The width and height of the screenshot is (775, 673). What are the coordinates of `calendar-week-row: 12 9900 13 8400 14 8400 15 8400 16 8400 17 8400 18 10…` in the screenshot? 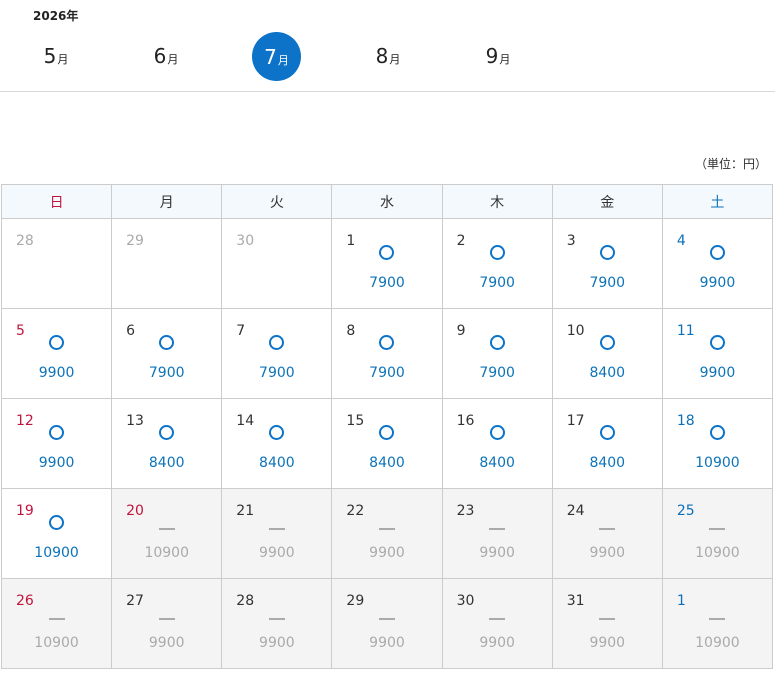 It's located at (387, 443).